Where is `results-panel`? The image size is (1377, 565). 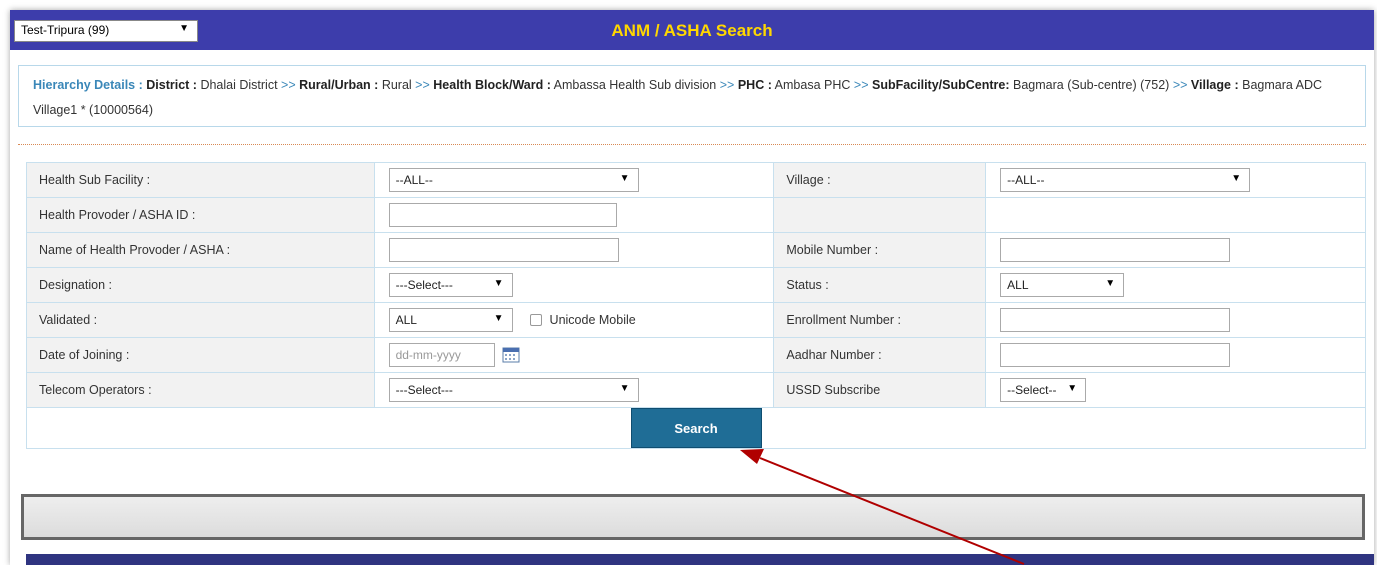
results-panel is located at coordinates (693, 517).